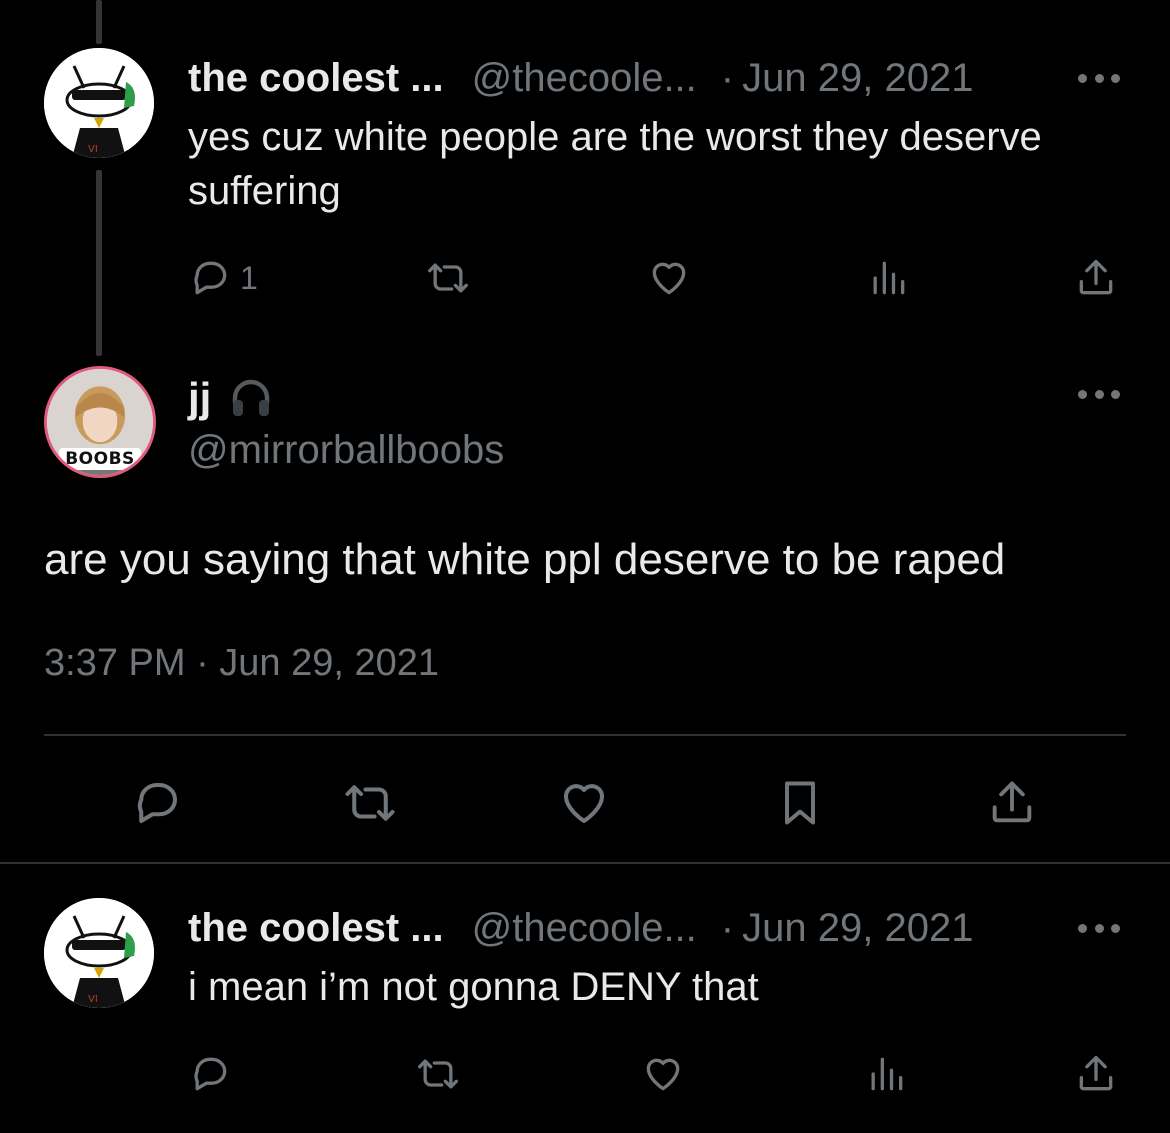 The height and width of the screenshot is (1133, 1170). I want to click on avatar-badge: BOOBS, so click(100, 459).